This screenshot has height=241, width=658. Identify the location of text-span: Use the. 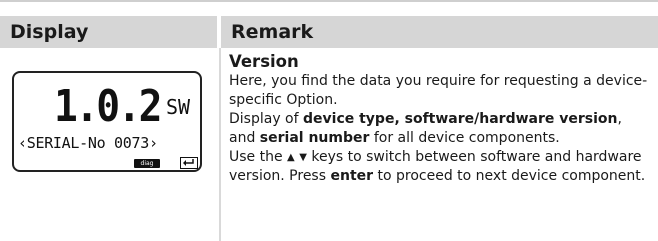
(258, 157).